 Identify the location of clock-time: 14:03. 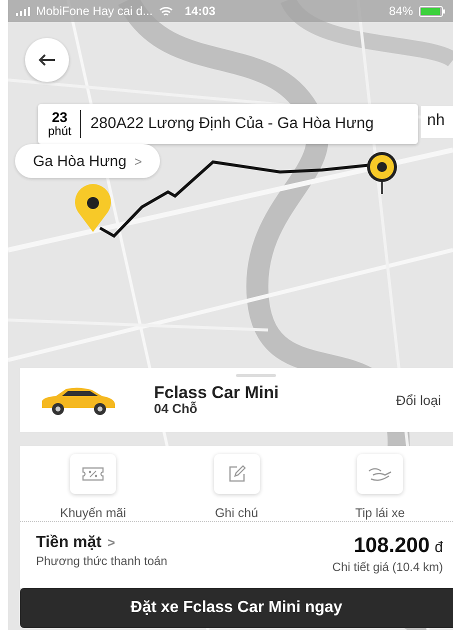
(200, 11).